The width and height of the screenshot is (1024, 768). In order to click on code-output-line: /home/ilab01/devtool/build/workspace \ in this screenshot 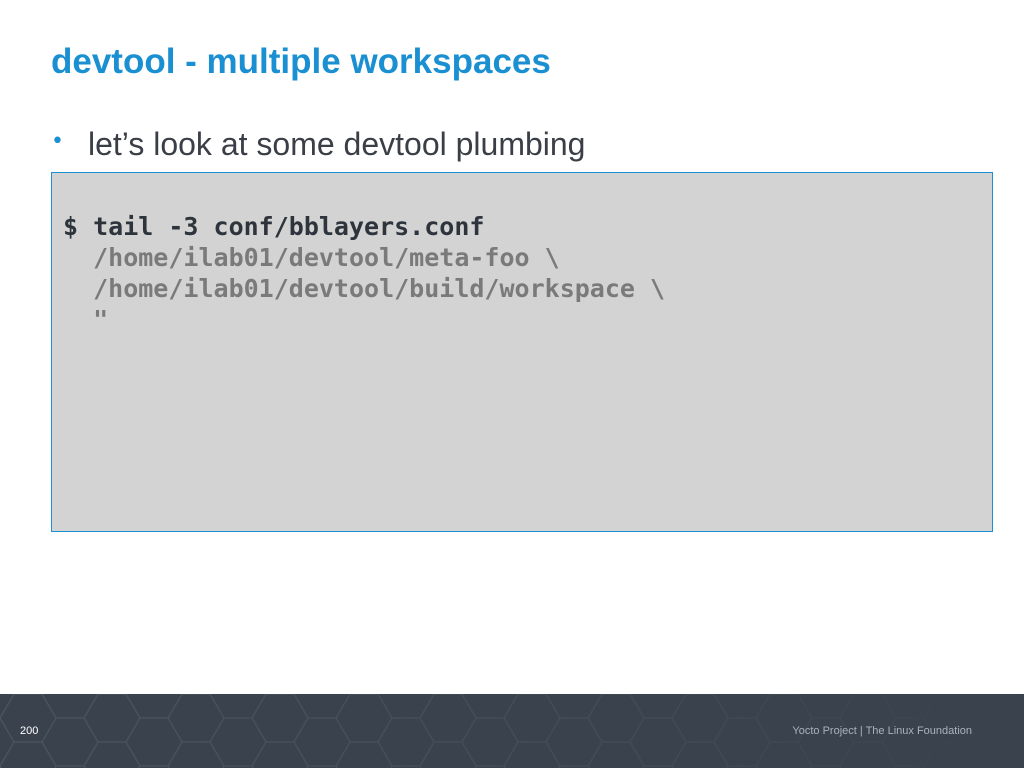, I will do `click(364, 288)`.